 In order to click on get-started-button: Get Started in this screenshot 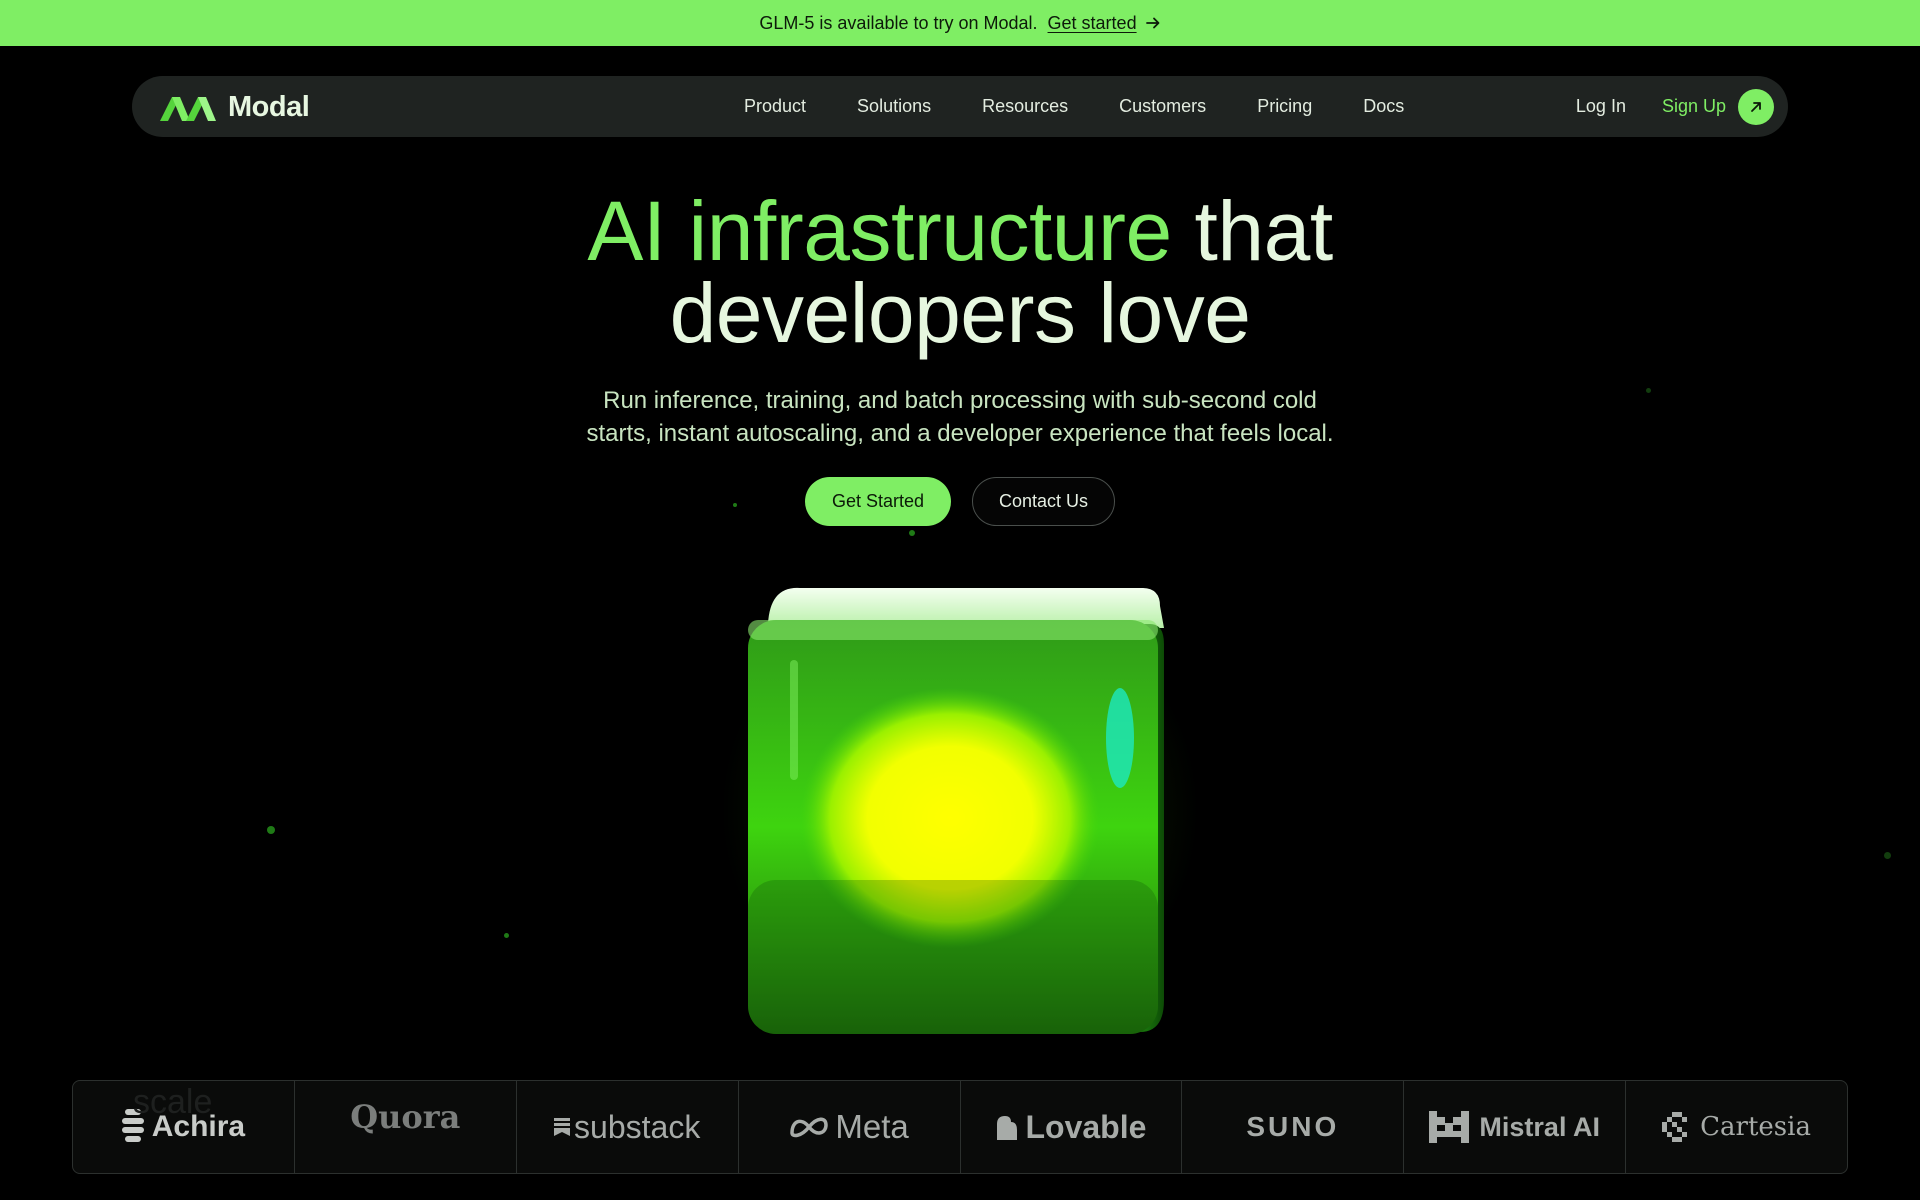, I will do `click(877, 501)`.